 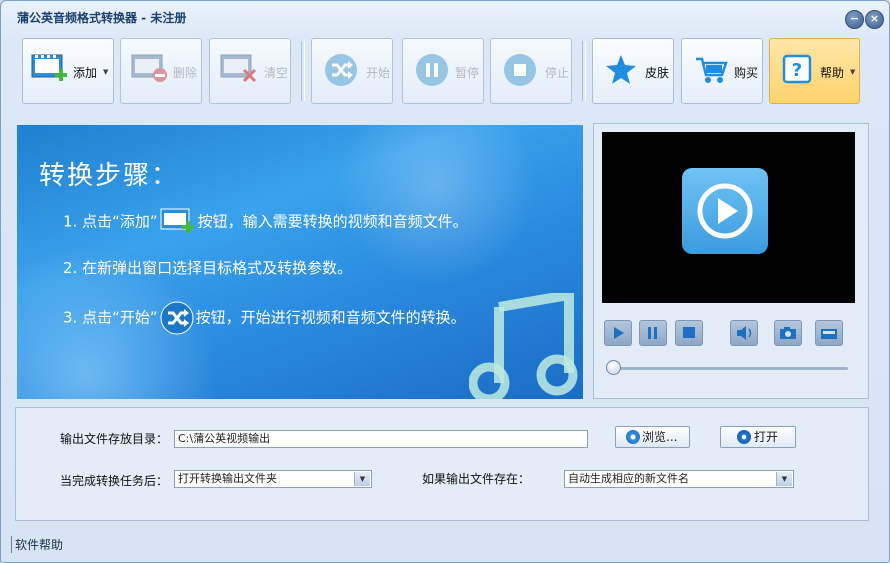 I want to click on fullscreen-button, so click(x=829, y=333).